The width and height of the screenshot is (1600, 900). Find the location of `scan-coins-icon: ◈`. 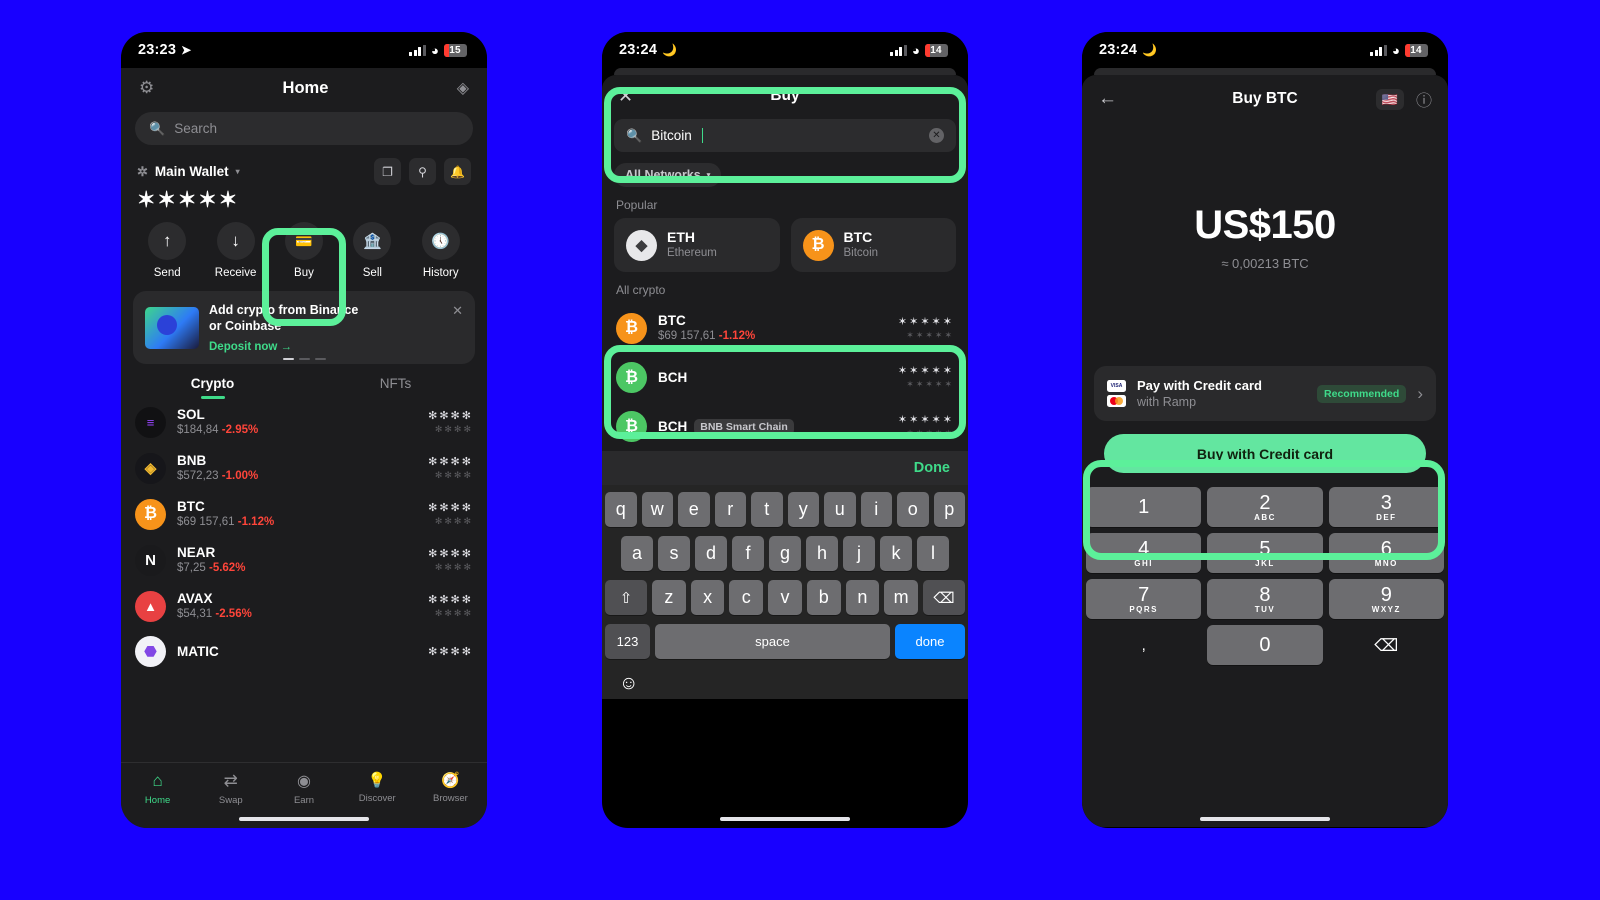

scan-coins-icon: ◈ is located at coordinates (463, 88).